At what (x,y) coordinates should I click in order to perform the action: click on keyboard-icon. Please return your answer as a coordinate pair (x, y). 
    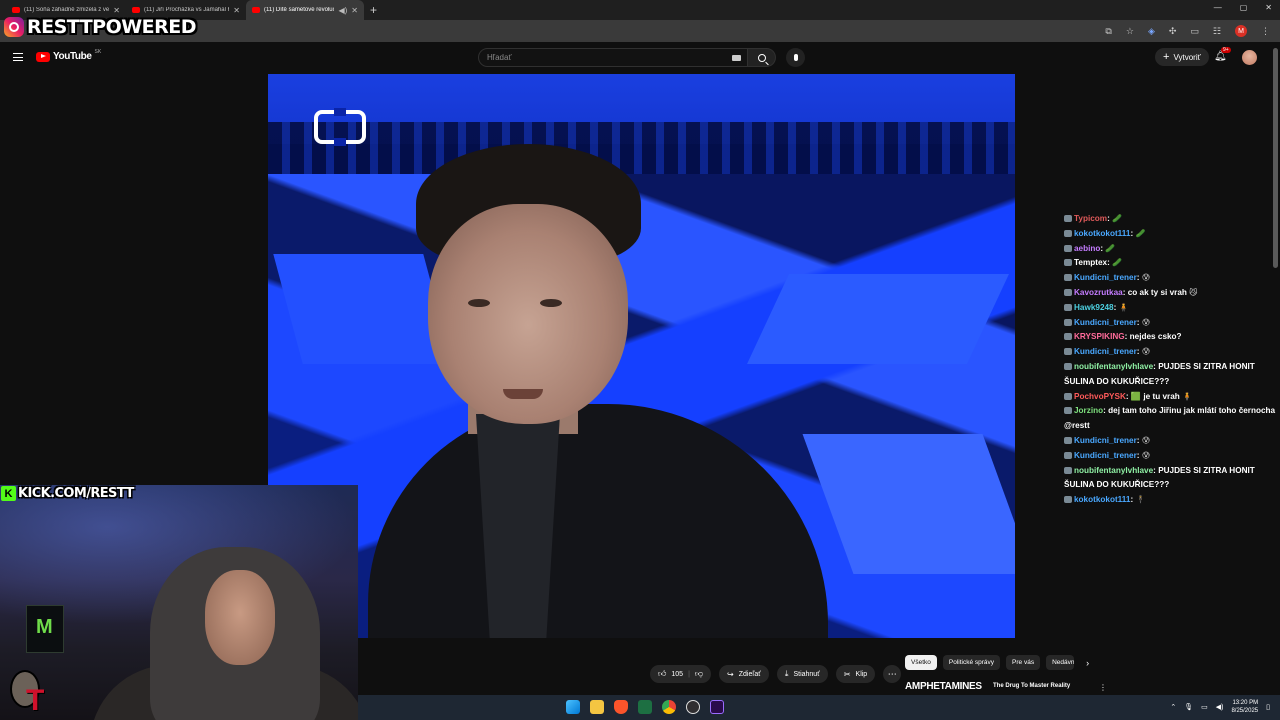
    Looking at the image, I should click on (736, 58).